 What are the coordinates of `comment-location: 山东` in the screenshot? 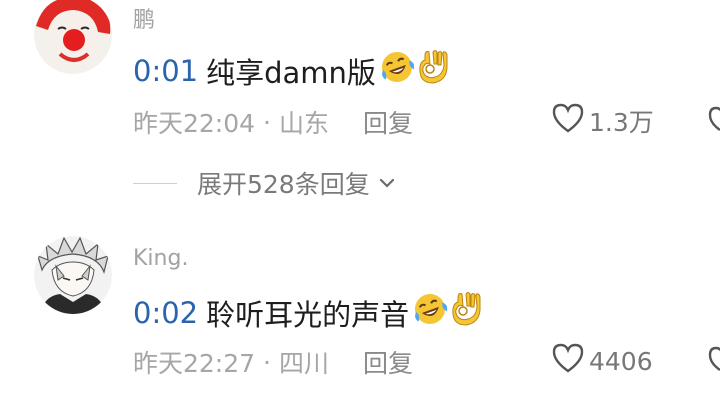 It's located at (304, 123).